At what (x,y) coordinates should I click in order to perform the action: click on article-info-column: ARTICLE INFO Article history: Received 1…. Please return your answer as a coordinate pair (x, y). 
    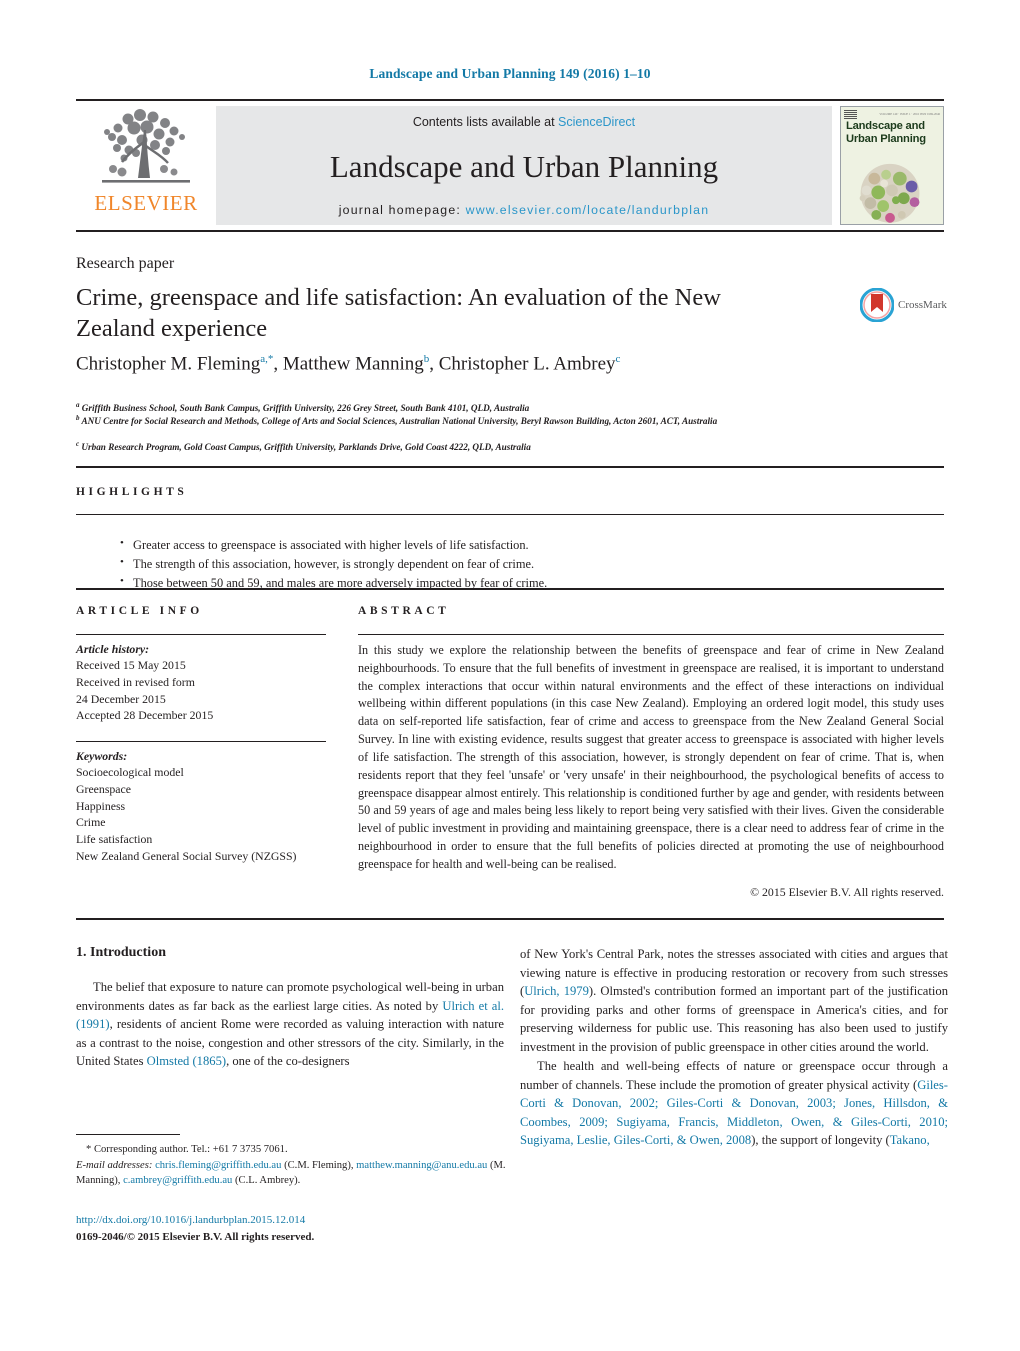
    Looking at the image, I should click on (201, 735).